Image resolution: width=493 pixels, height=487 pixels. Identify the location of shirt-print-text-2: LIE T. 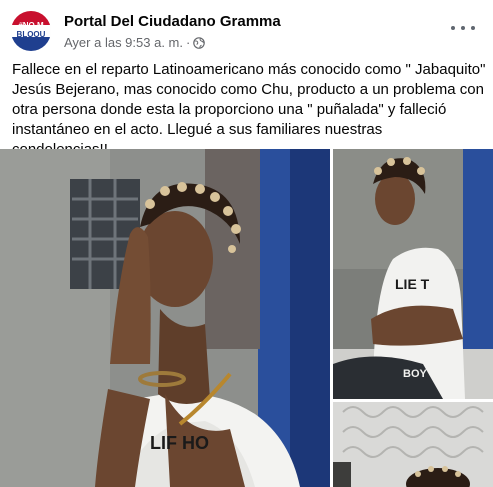
(412, 284).